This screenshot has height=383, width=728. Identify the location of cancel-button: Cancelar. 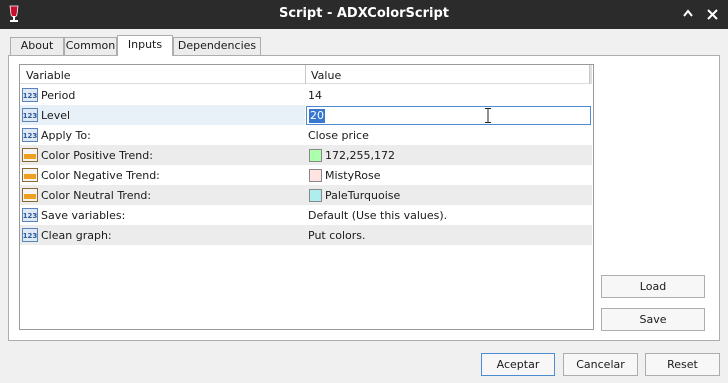
(600, 364).